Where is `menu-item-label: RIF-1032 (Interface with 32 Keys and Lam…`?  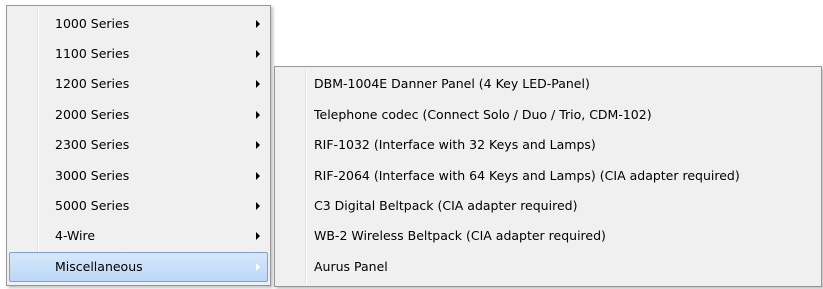
menu-item-label: RIF-1032 (Interface with 32 Keys and Lam… is located at coordinates (455, 144).